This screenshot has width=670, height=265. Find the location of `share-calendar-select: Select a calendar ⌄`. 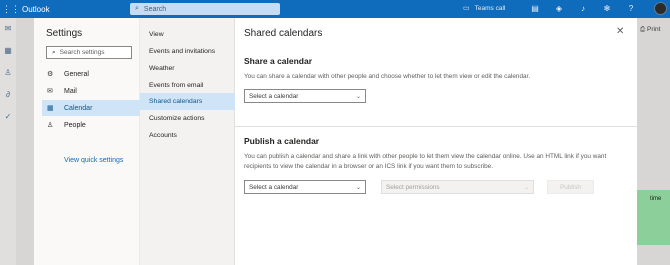

share-calendar-select: Select a calendar ⌄ is located at coordinates (305, 96).